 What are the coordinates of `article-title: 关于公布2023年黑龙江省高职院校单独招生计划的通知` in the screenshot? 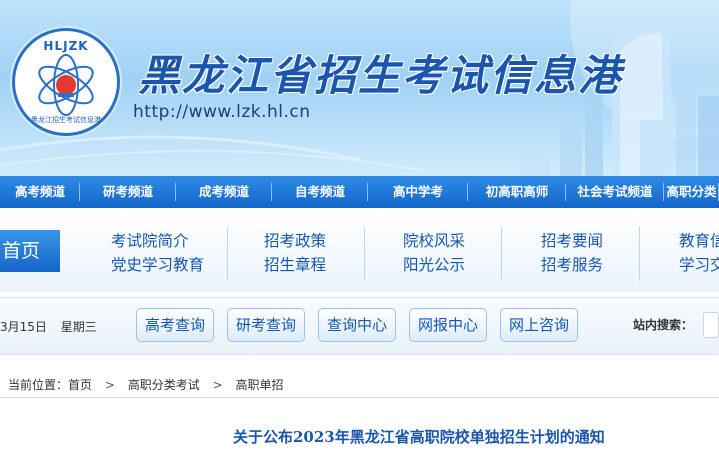 It's located at (419, 437).